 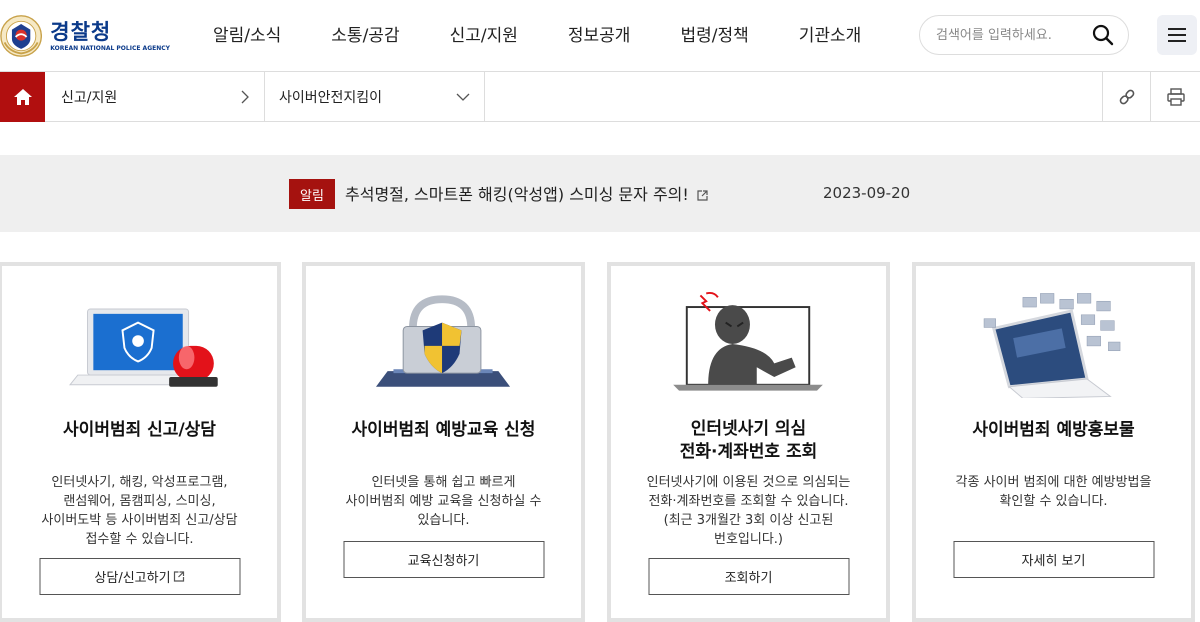 I want to click on education-apply-button: 교육신청하기, so click(x=443, y=559).